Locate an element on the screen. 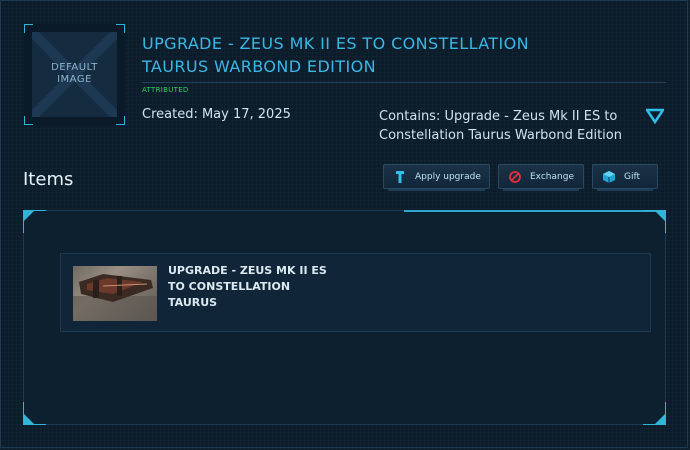  pledge-thumbnail: DEFAULT IMAGE is located at coordinates (74, 74).